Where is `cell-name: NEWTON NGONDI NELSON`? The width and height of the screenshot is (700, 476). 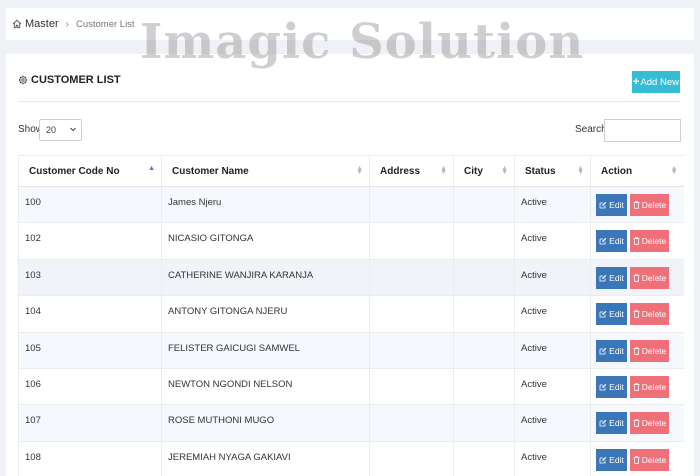 cell-name: NEWTON NGONDI NELSON is located at coordinates (265, 387).